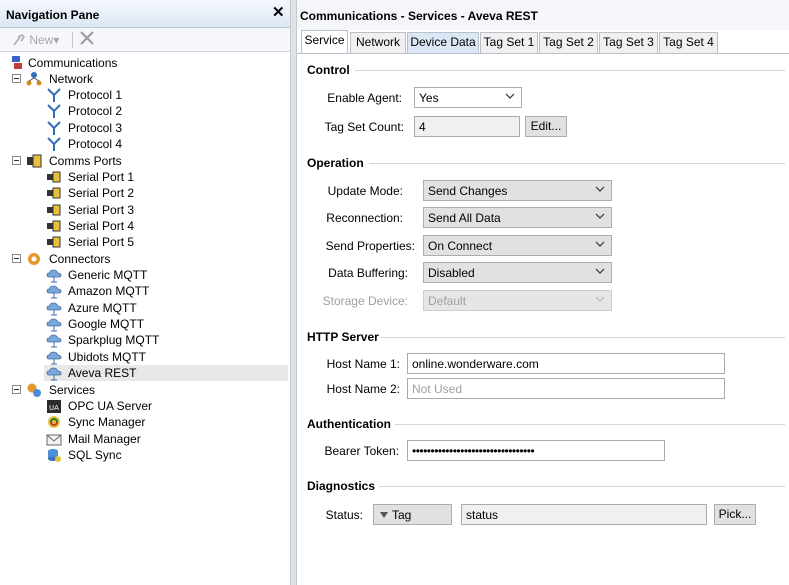 The height and width of the screenshot is (585, 789). Describe the element at coordinates (146, 390) in the screenshot. I see `tree-node-services: Services` at that location.